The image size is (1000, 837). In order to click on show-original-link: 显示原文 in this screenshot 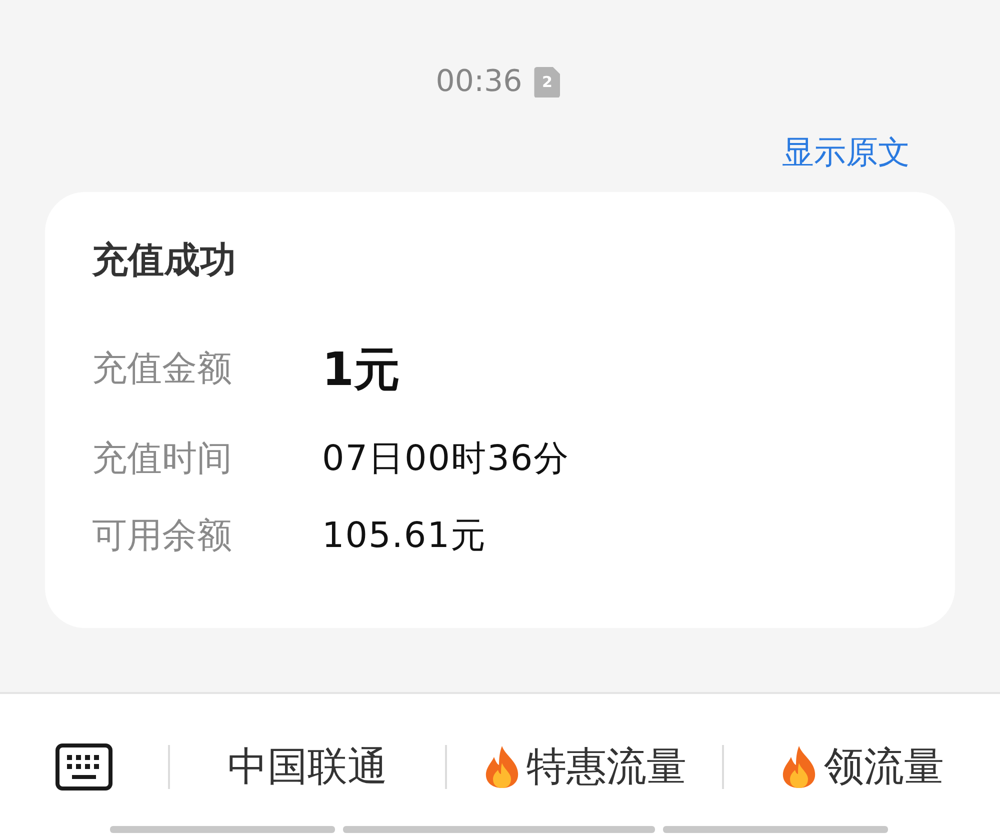, I will do `click(846, 152)`.